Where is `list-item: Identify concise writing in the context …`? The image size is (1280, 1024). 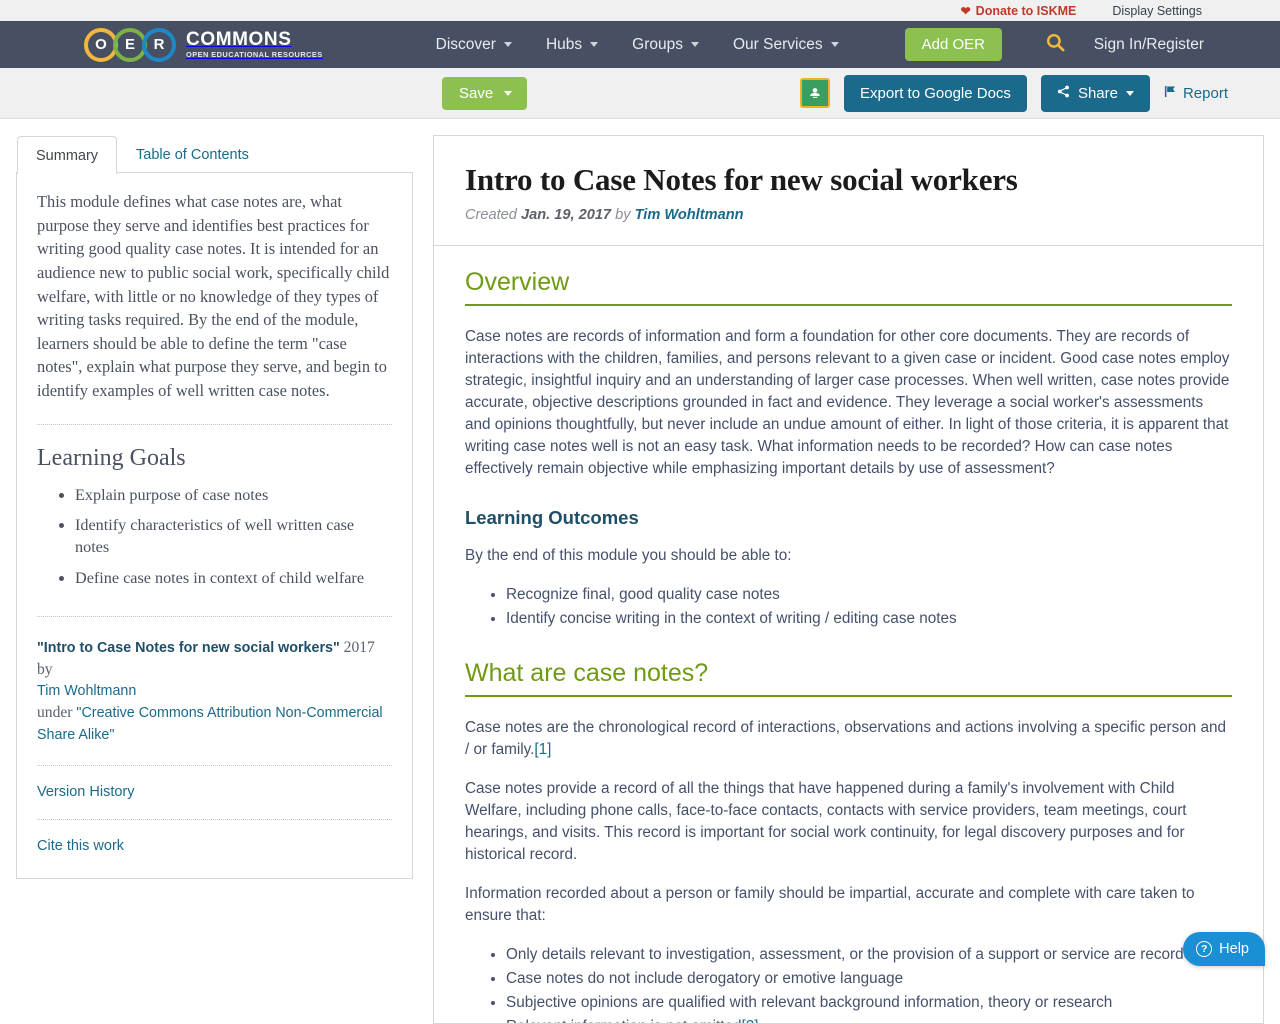 list-item: Identify concise writing in the context … is located at coordinates (869, 619).